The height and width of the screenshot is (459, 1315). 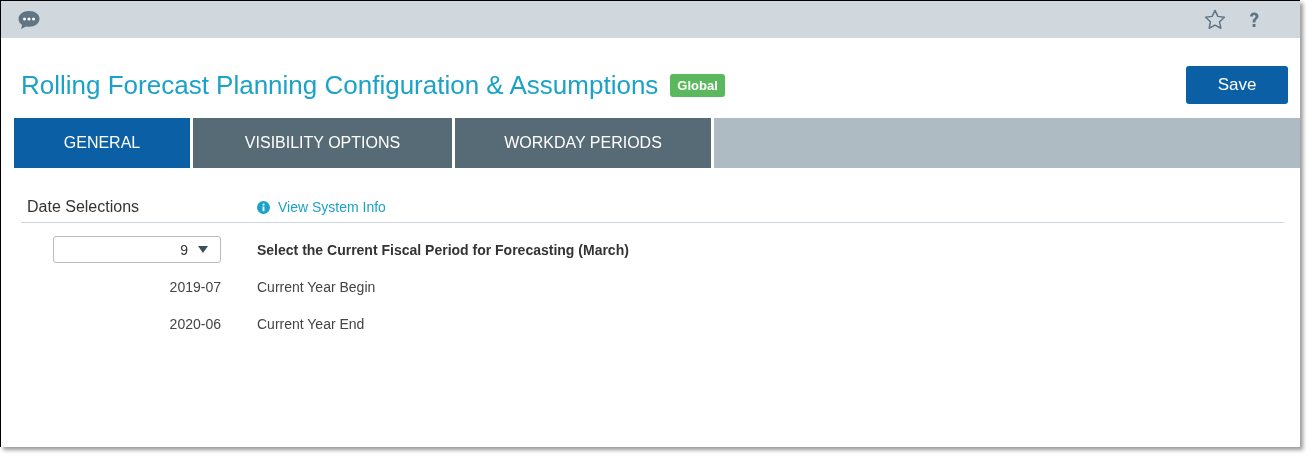 I want to click on scope-badge: Global, so click(x=697, y=85).